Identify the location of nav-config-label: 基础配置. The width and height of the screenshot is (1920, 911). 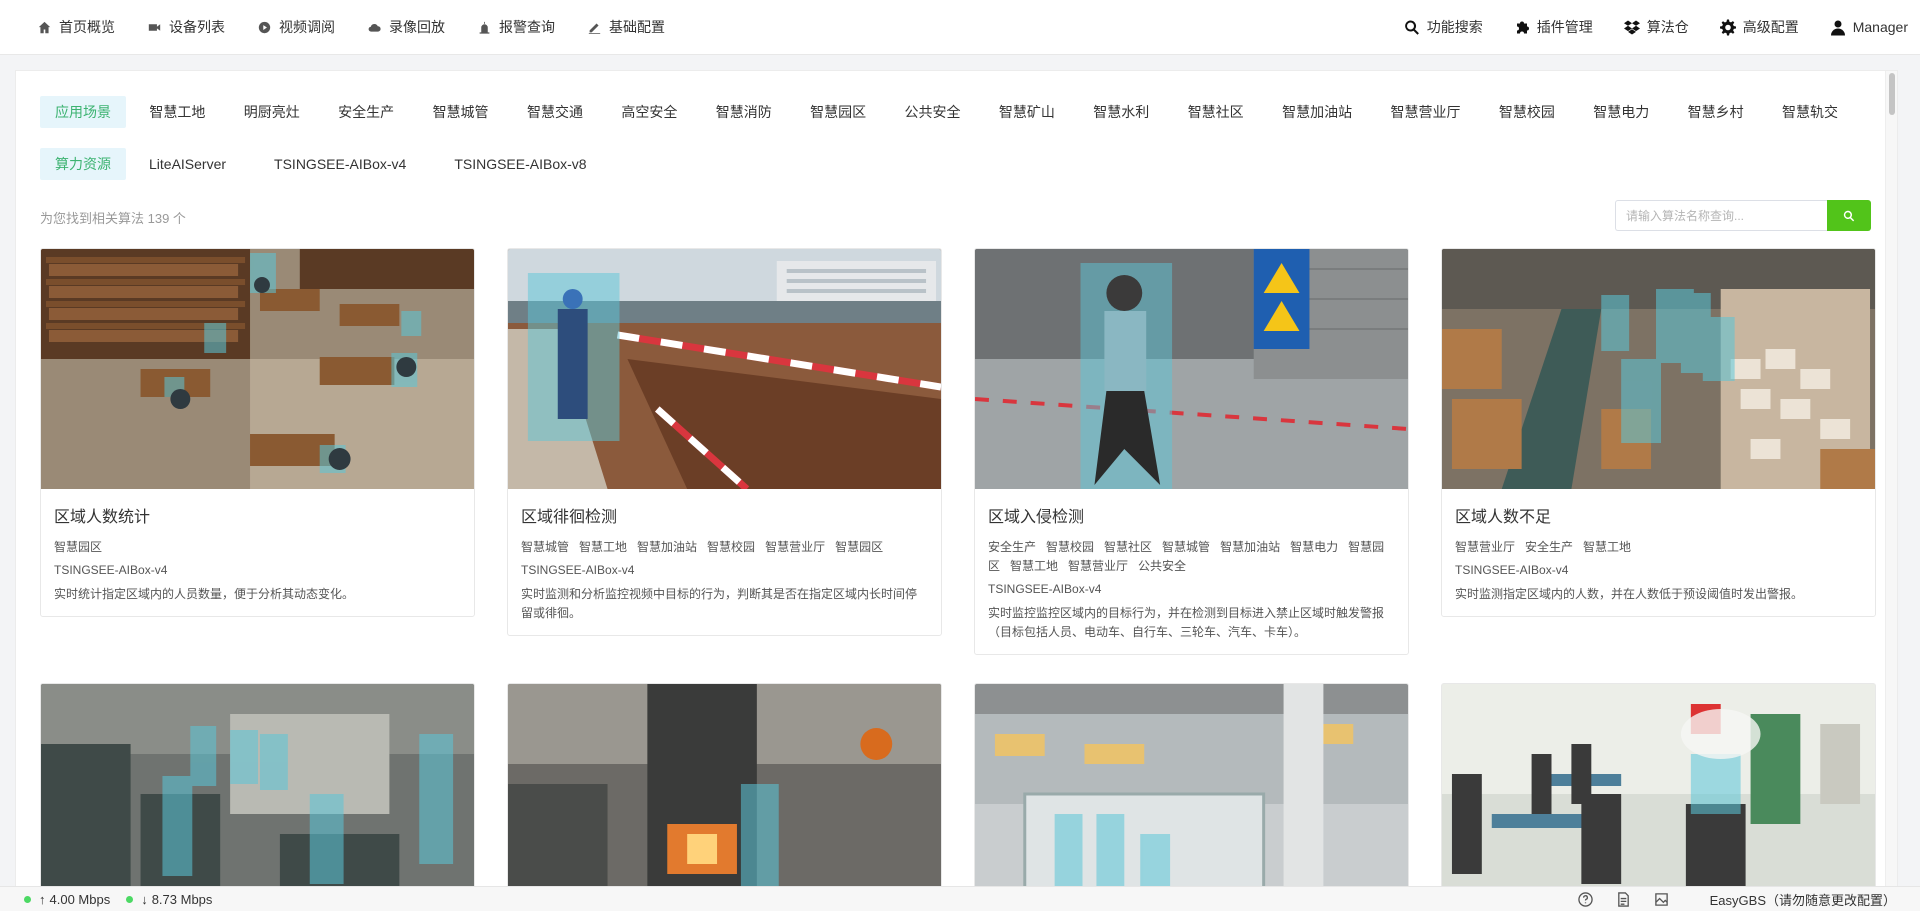
(637, 27).